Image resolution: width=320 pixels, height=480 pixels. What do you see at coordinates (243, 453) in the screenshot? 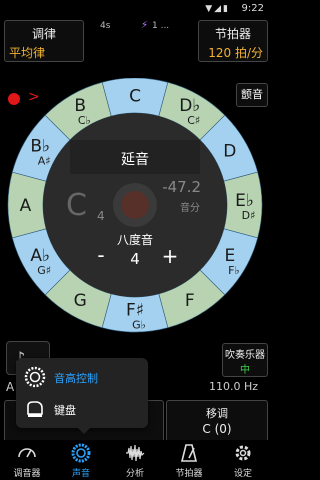
I see `settings-icon` at bounding box center [243, 453].